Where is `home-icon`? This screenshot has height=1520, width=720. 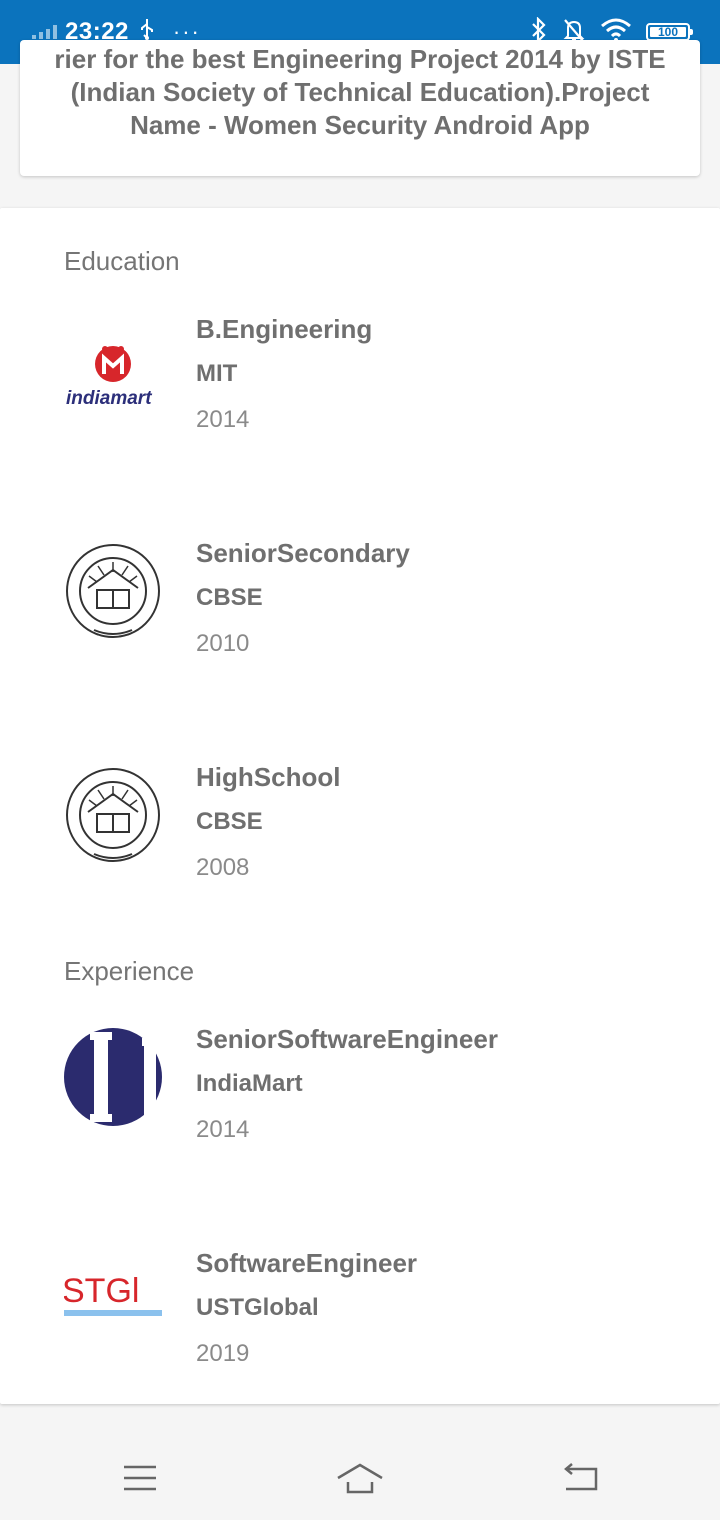 home-icon is located at coordinates (360, 1478).